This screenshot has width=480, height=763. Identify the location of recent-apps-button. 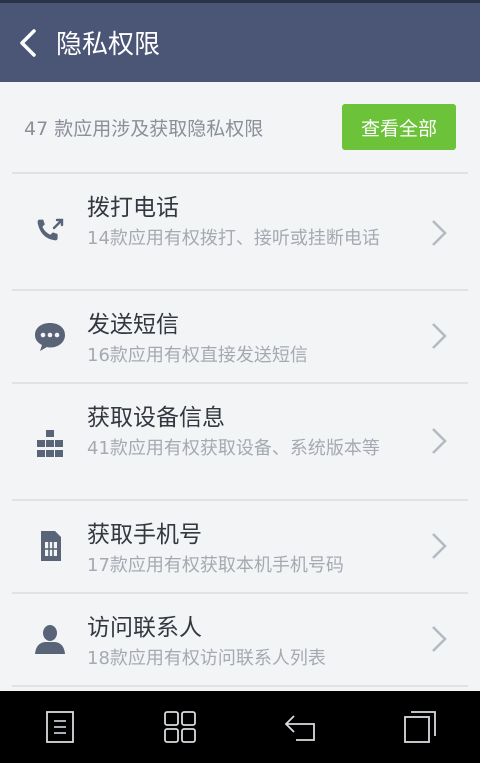
(420, 727).